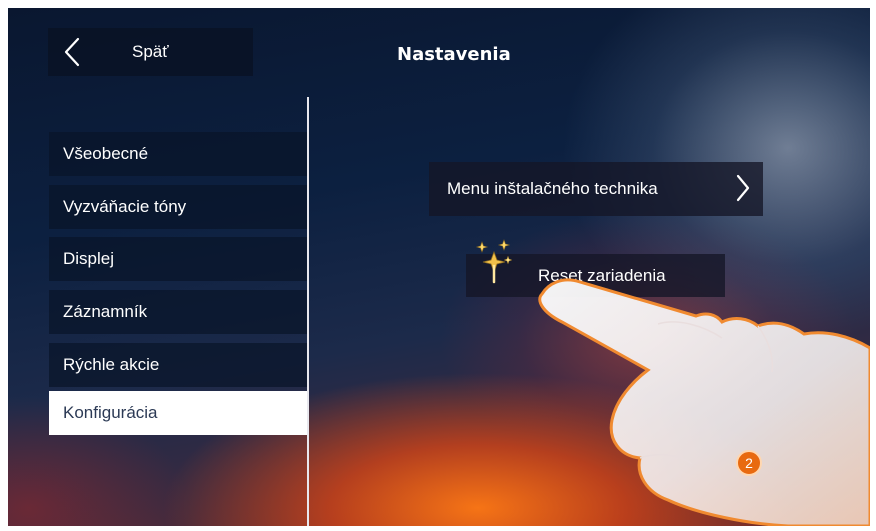 The height and width of the screenshot is (531, 876). Describe the element at coordinates (72, 52) in the screenshot. I see `chevron-left-icon` at that location.